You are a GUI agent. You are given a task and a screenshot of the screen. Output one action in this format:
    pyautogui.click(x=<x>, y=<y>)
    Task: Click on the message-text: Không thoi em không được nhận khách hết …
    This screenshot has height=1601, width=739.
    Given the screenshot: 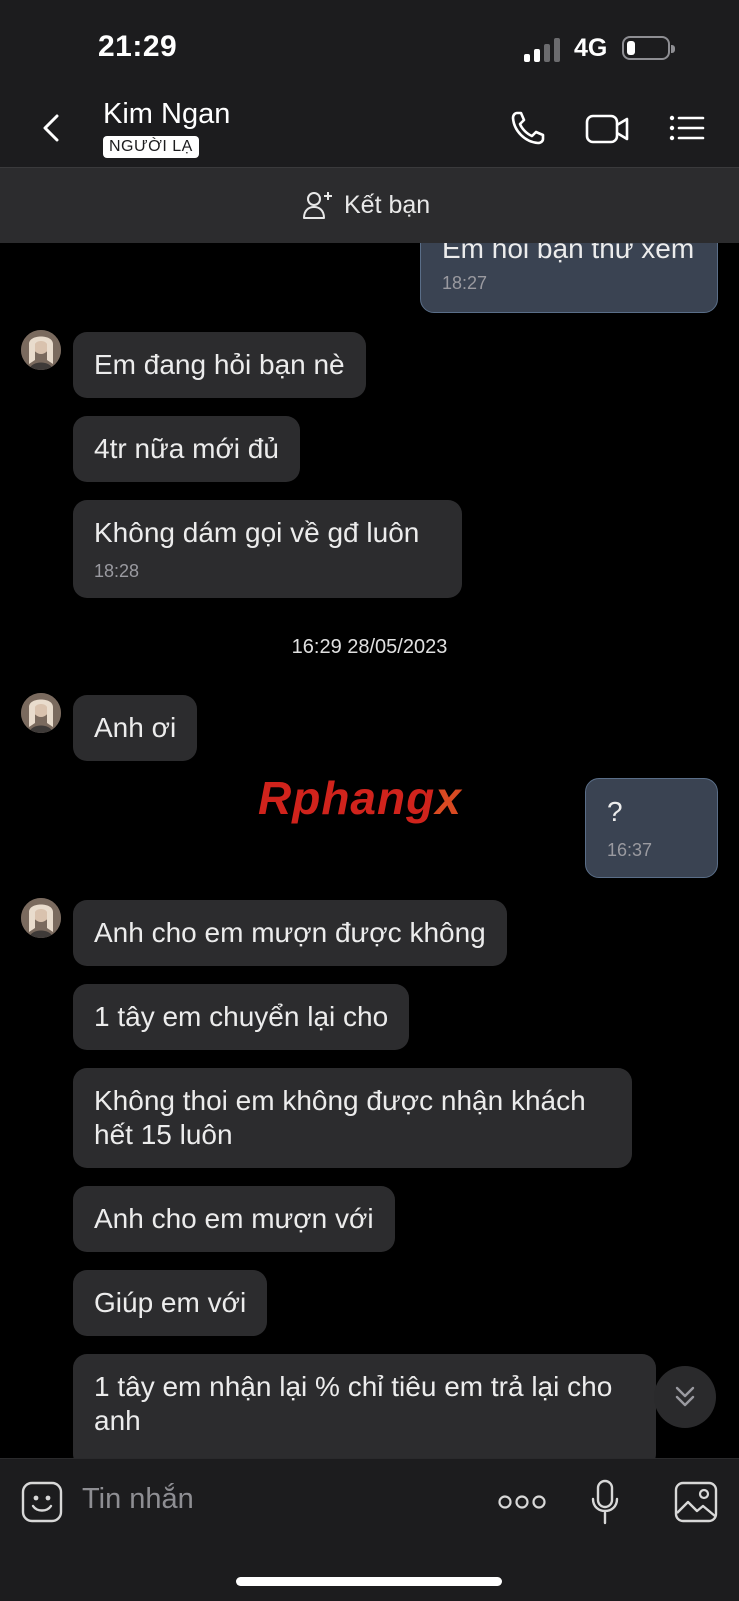 What is the action you would take?
    pyautogui.click(x=340, y=1117)
    